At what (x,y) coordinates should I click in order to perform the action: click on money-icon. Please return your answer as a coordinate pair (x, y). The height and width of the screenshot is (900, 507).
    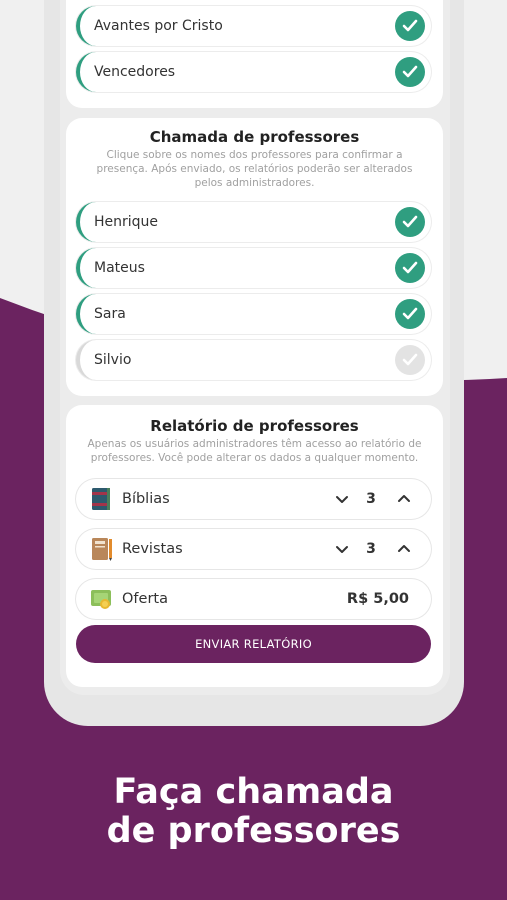
    Looking at the image, I should click on (101, 599).